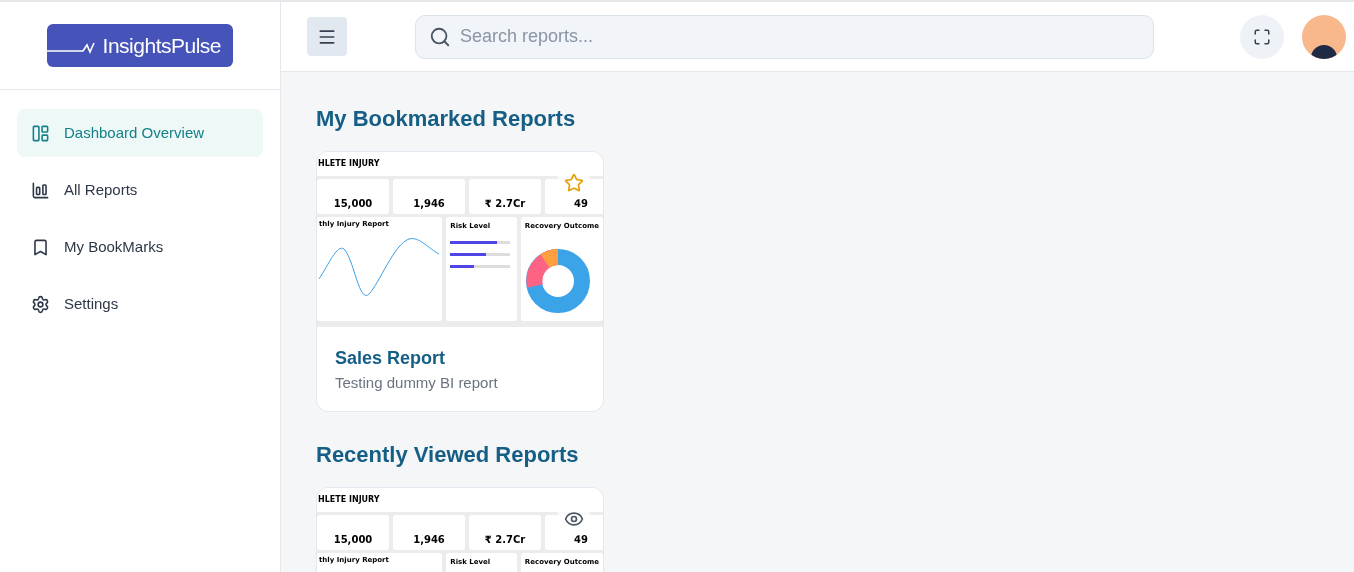 Image resolution: width=1354 pixels, height=572 pixels. What do you see at coordinates (140, 304) in the screenshot?
I see `sidebar-item: Settings` at bounding box center [140, 304].